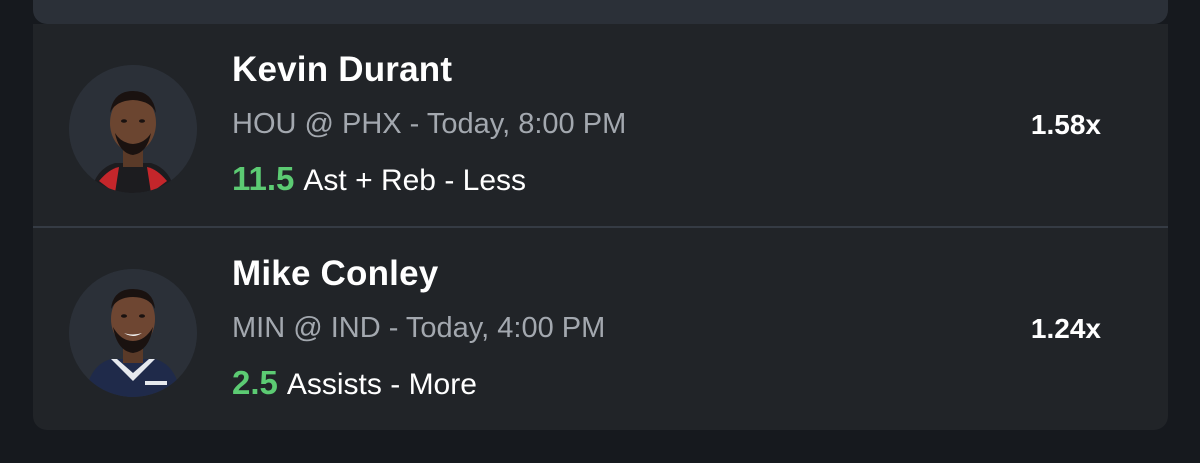  Describe the element at coordinates (335, 273) in the screenshot. I see `player-name: Mike Conley` at that location.